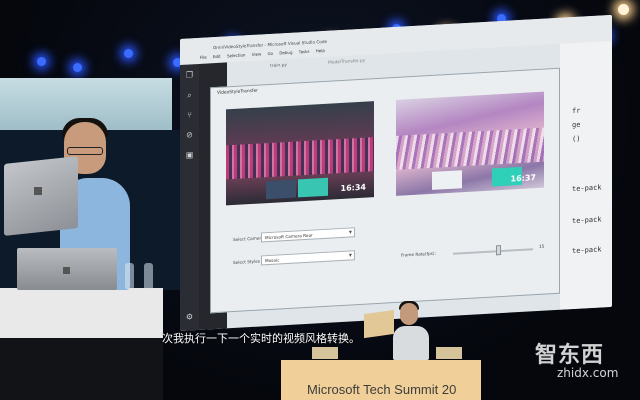 This screenshot has width=640, height=400. Describe the element at coordinates (542, 246) in the screenshot. I see `frame-rate-value: 15` at that location.